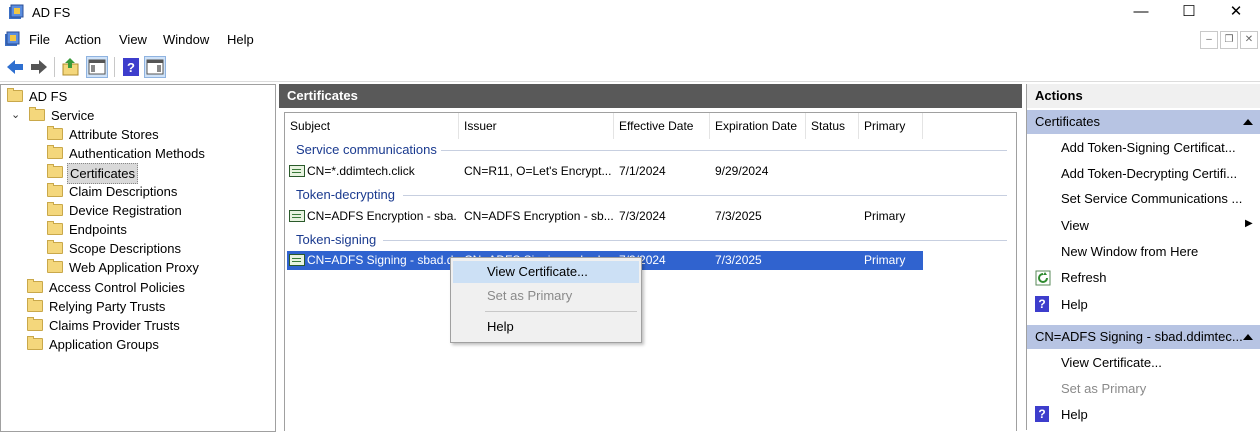 The height and width of the screenshot is (432, 1260). What do you see at coordinates (15, 67) in the screenshot?
I see `back-arrow-icon` at bounding box center [15, 67].